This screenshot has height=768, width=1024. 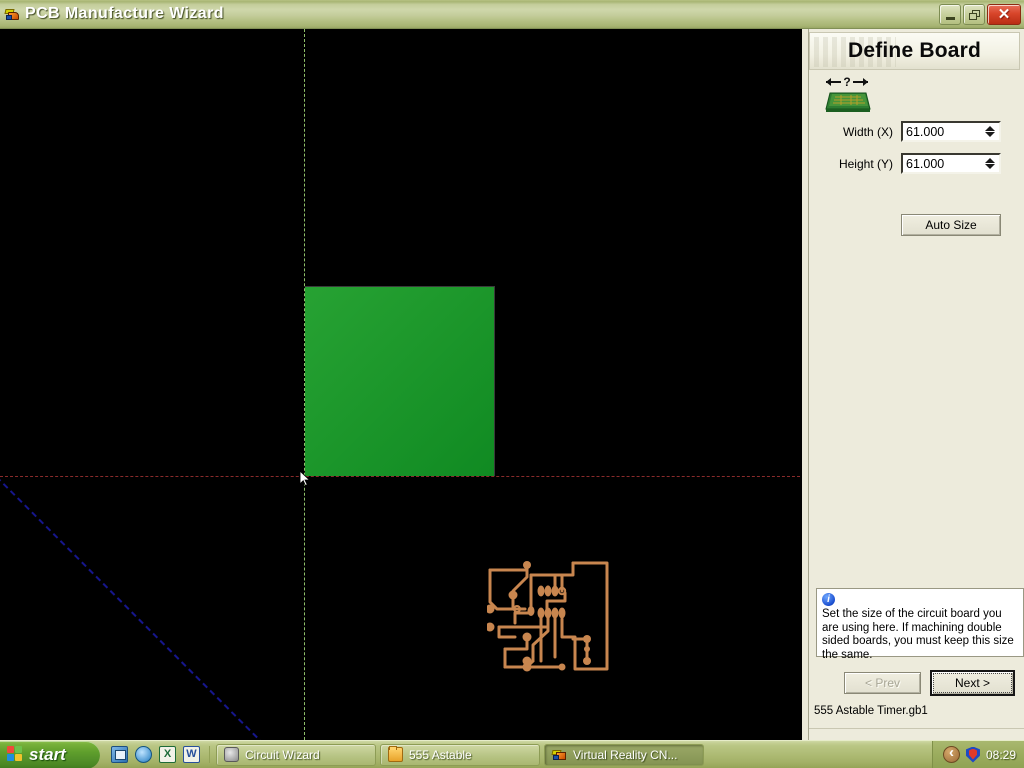 I want to click on start-button: start, so click(x=50, y=754).